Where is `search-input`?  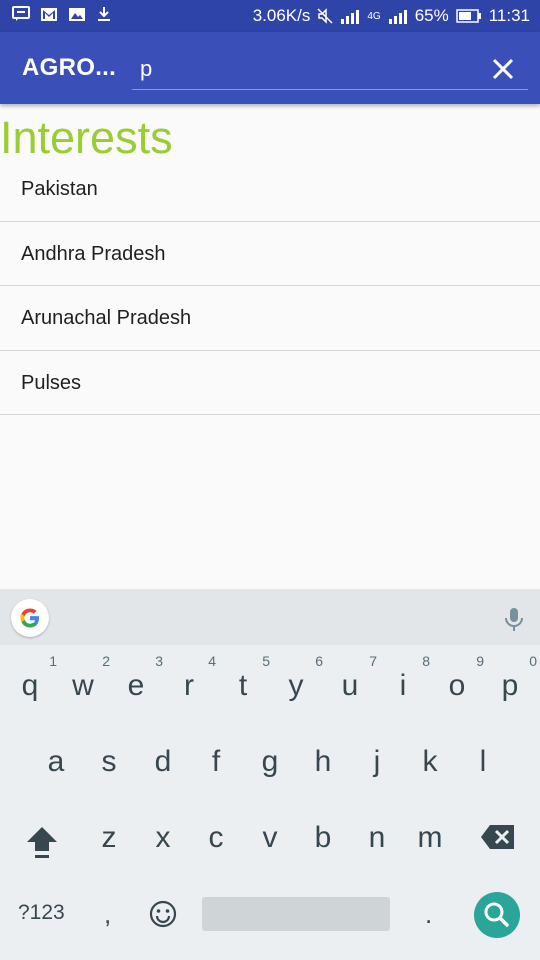
search-input is located at coordinates (330, 69).